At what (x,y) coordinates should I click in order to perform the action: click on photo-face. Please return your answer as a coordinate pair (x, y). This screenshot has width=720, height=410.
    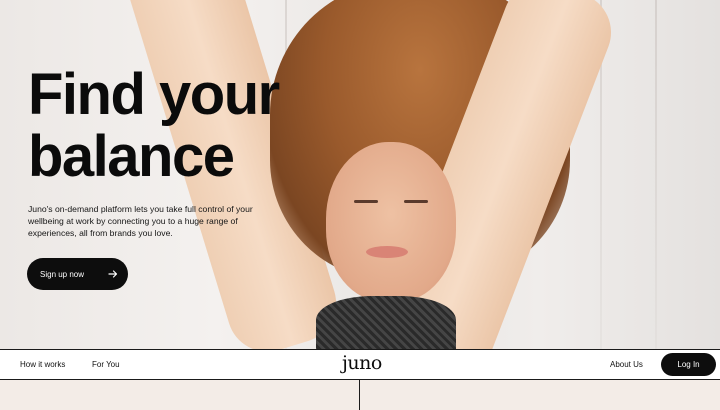
    Looking at the image, I should click on (391, 222).